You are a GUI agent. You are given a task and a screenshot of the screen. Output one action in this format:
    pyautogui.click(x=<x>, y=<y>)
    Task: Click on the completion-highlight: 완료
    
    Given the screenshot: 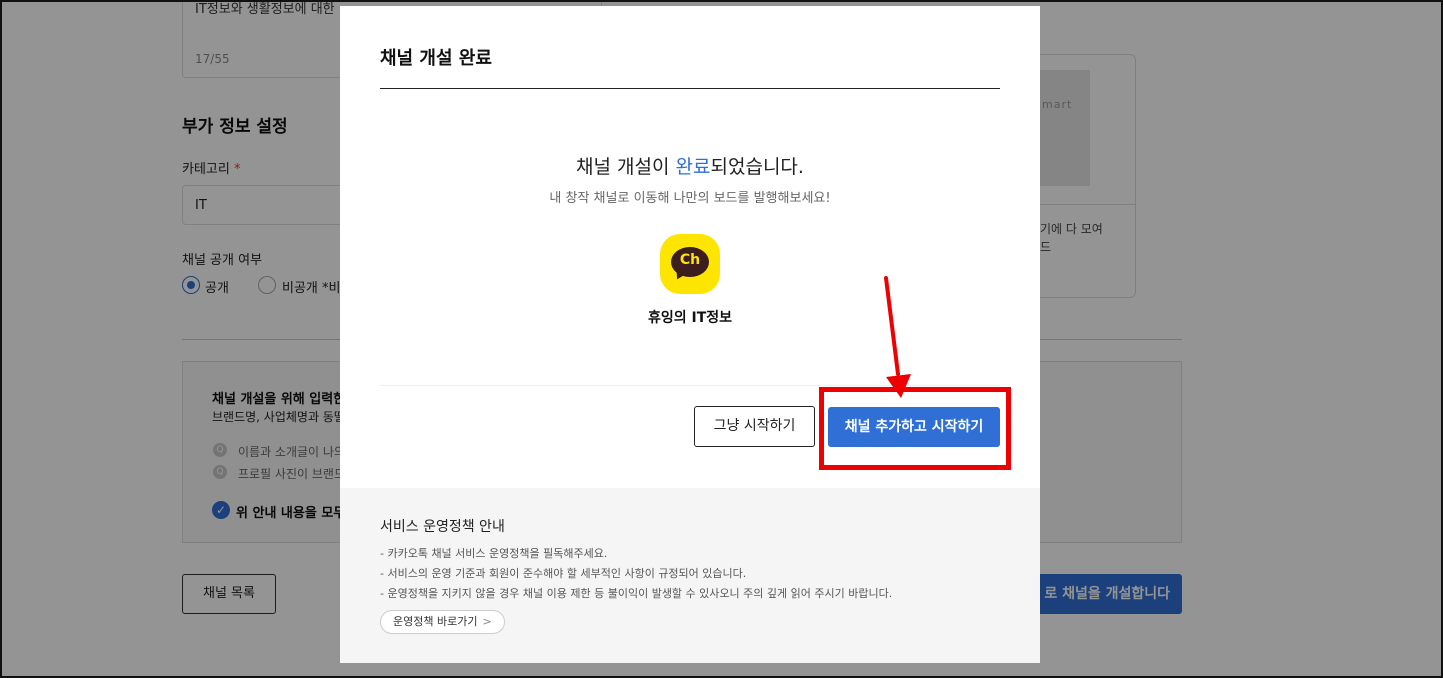 What is the action you would take?
    pyautogui.click(x=693, y=167)
    